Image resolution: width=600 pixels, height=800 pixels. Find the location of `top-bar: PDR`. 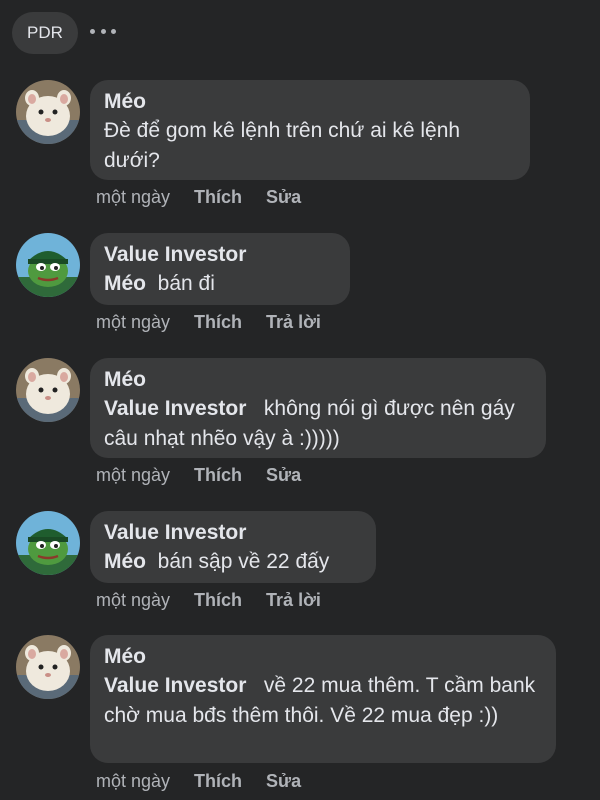

top-bar: PDR is located at coordinates (300, 32).